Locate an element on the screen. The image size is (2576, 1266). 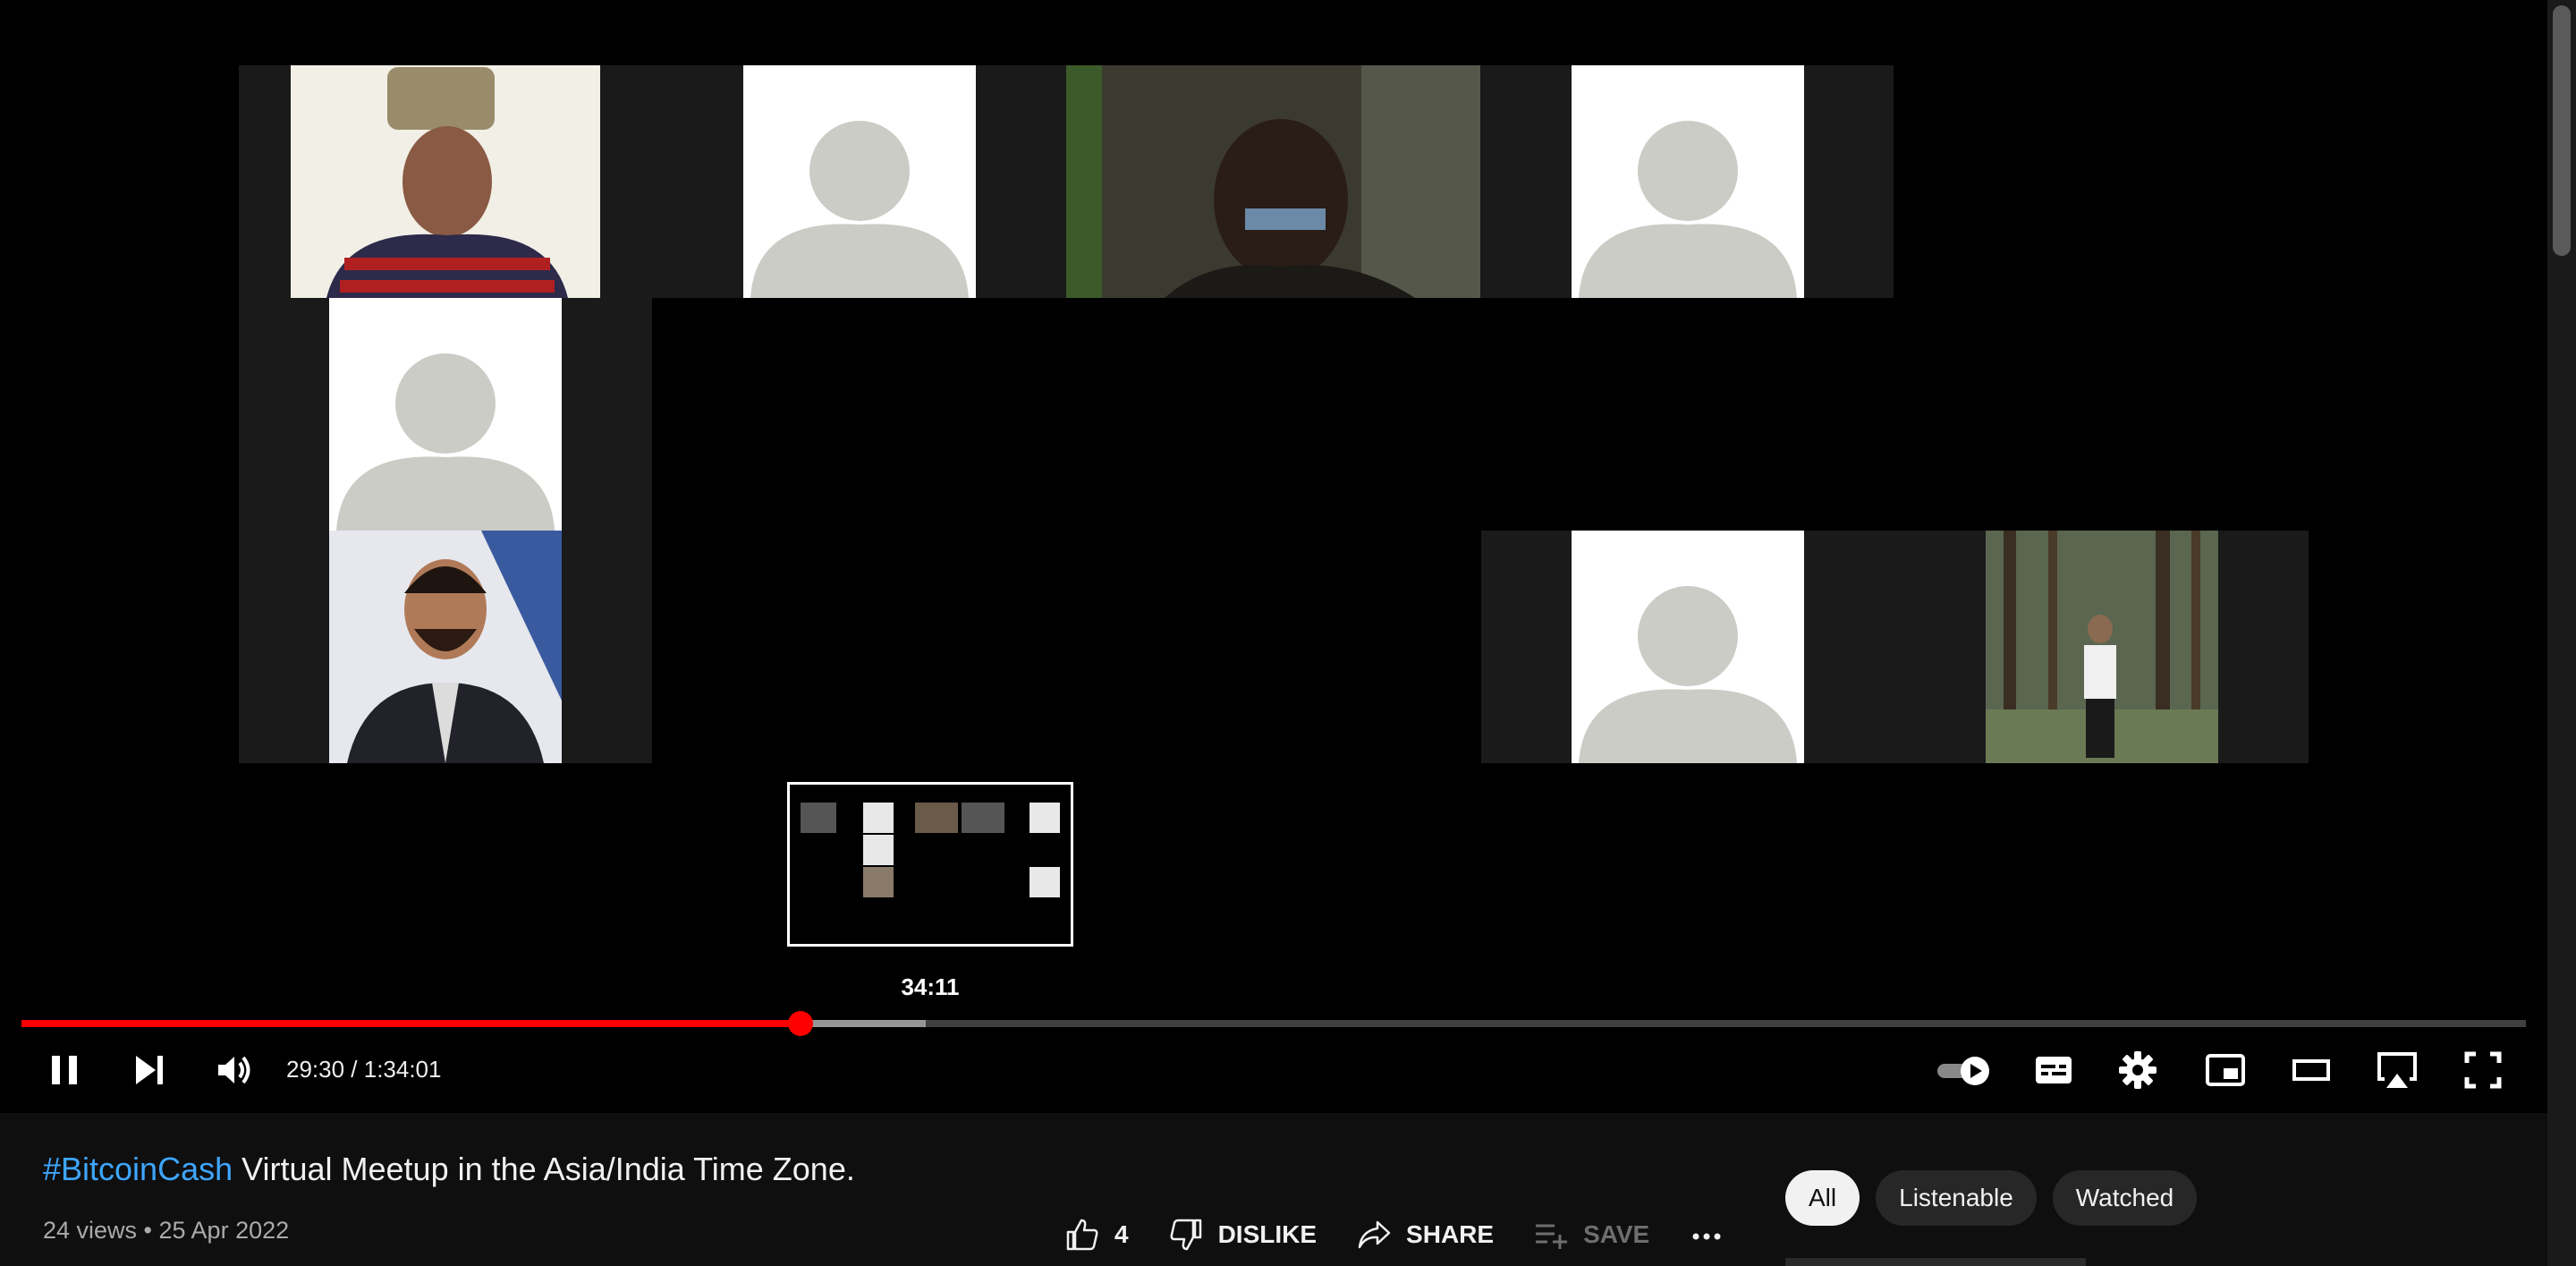
dislike-button: DISLIKE is located at coordinates (1242, 1235).